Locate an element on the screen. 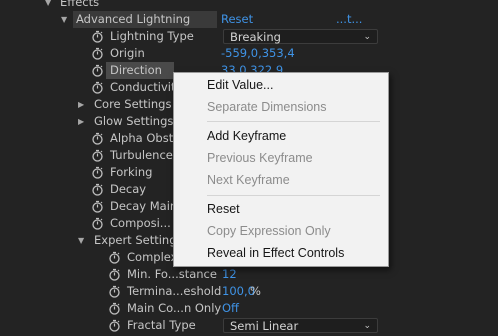  menu-item-reset: Reset is located at coordinates (223, 209).